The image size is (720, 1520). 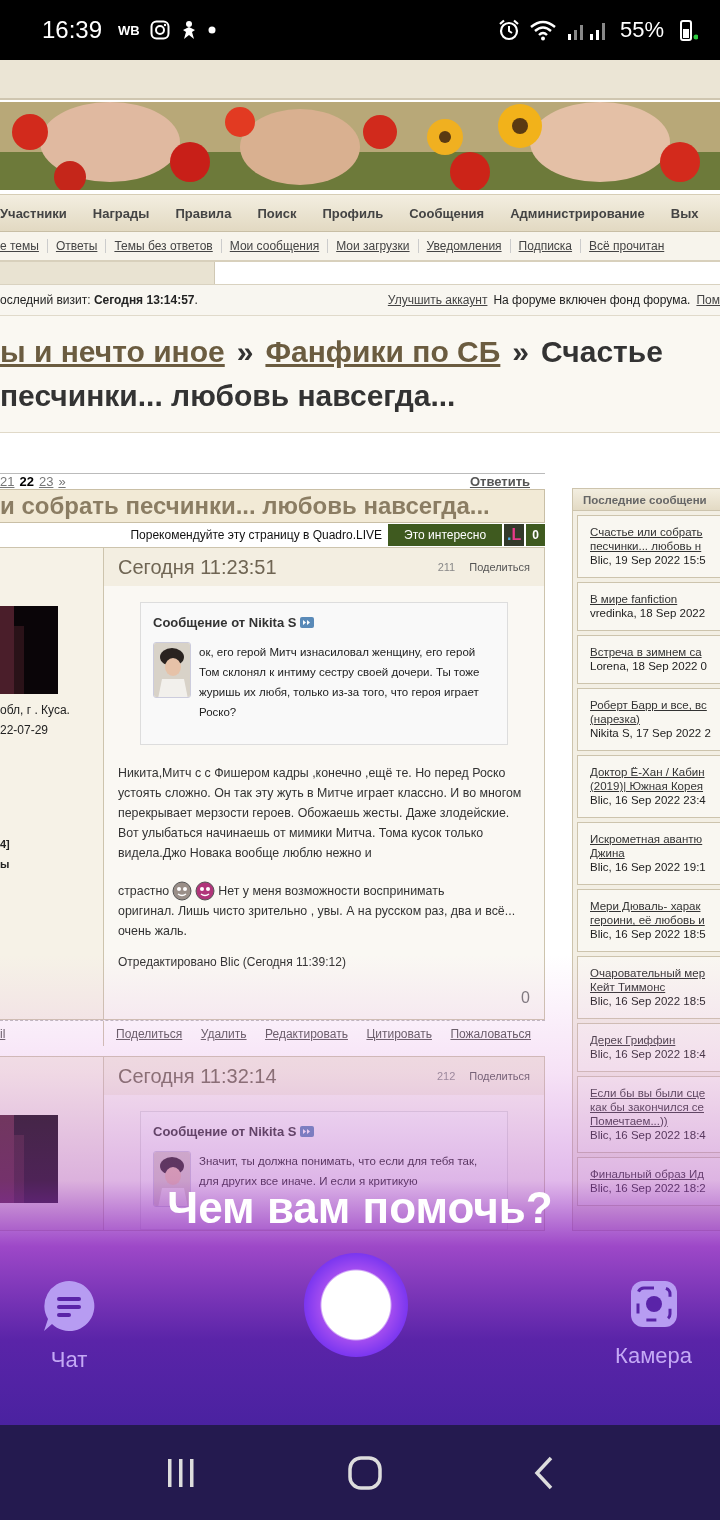 What do you see at coordinates (197, 1076) in the screenshot?
I see `post-time: Сегодня 11:32:14` at bounding box center [197, 1076].